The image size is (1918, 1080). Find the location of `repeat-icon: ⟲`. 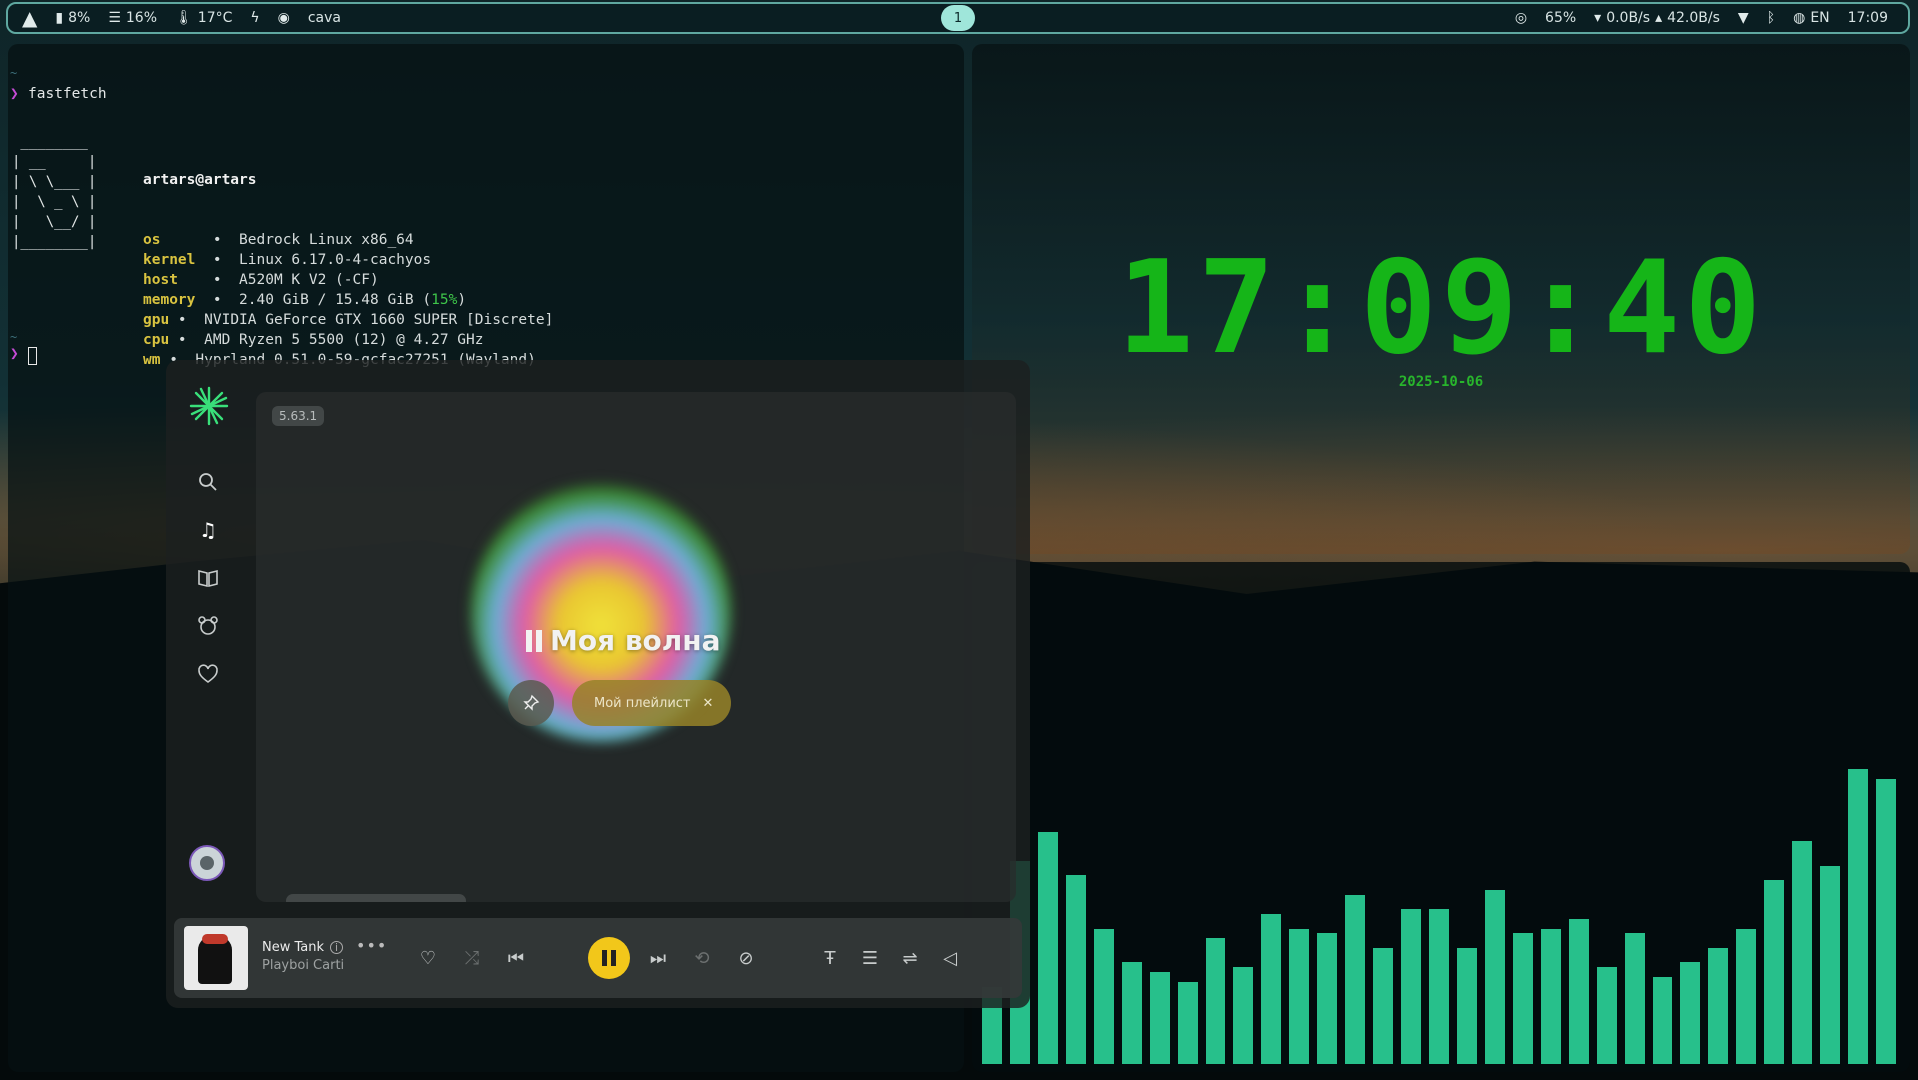

repeat-icon: ⟲ is located at coordinates (702, 958).